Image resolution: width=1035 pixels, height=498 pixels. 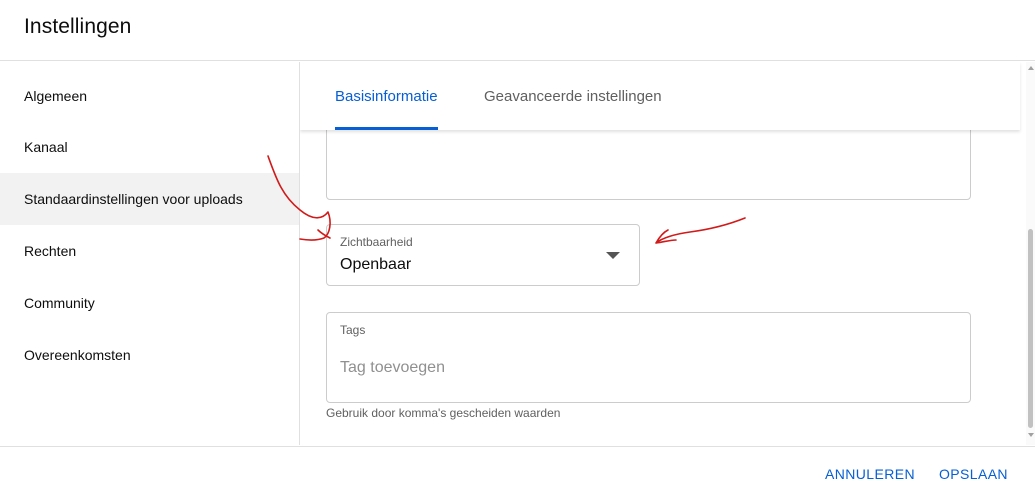 I want to click on scroll-down-arrow-icon, so click(x=1031, y=435).